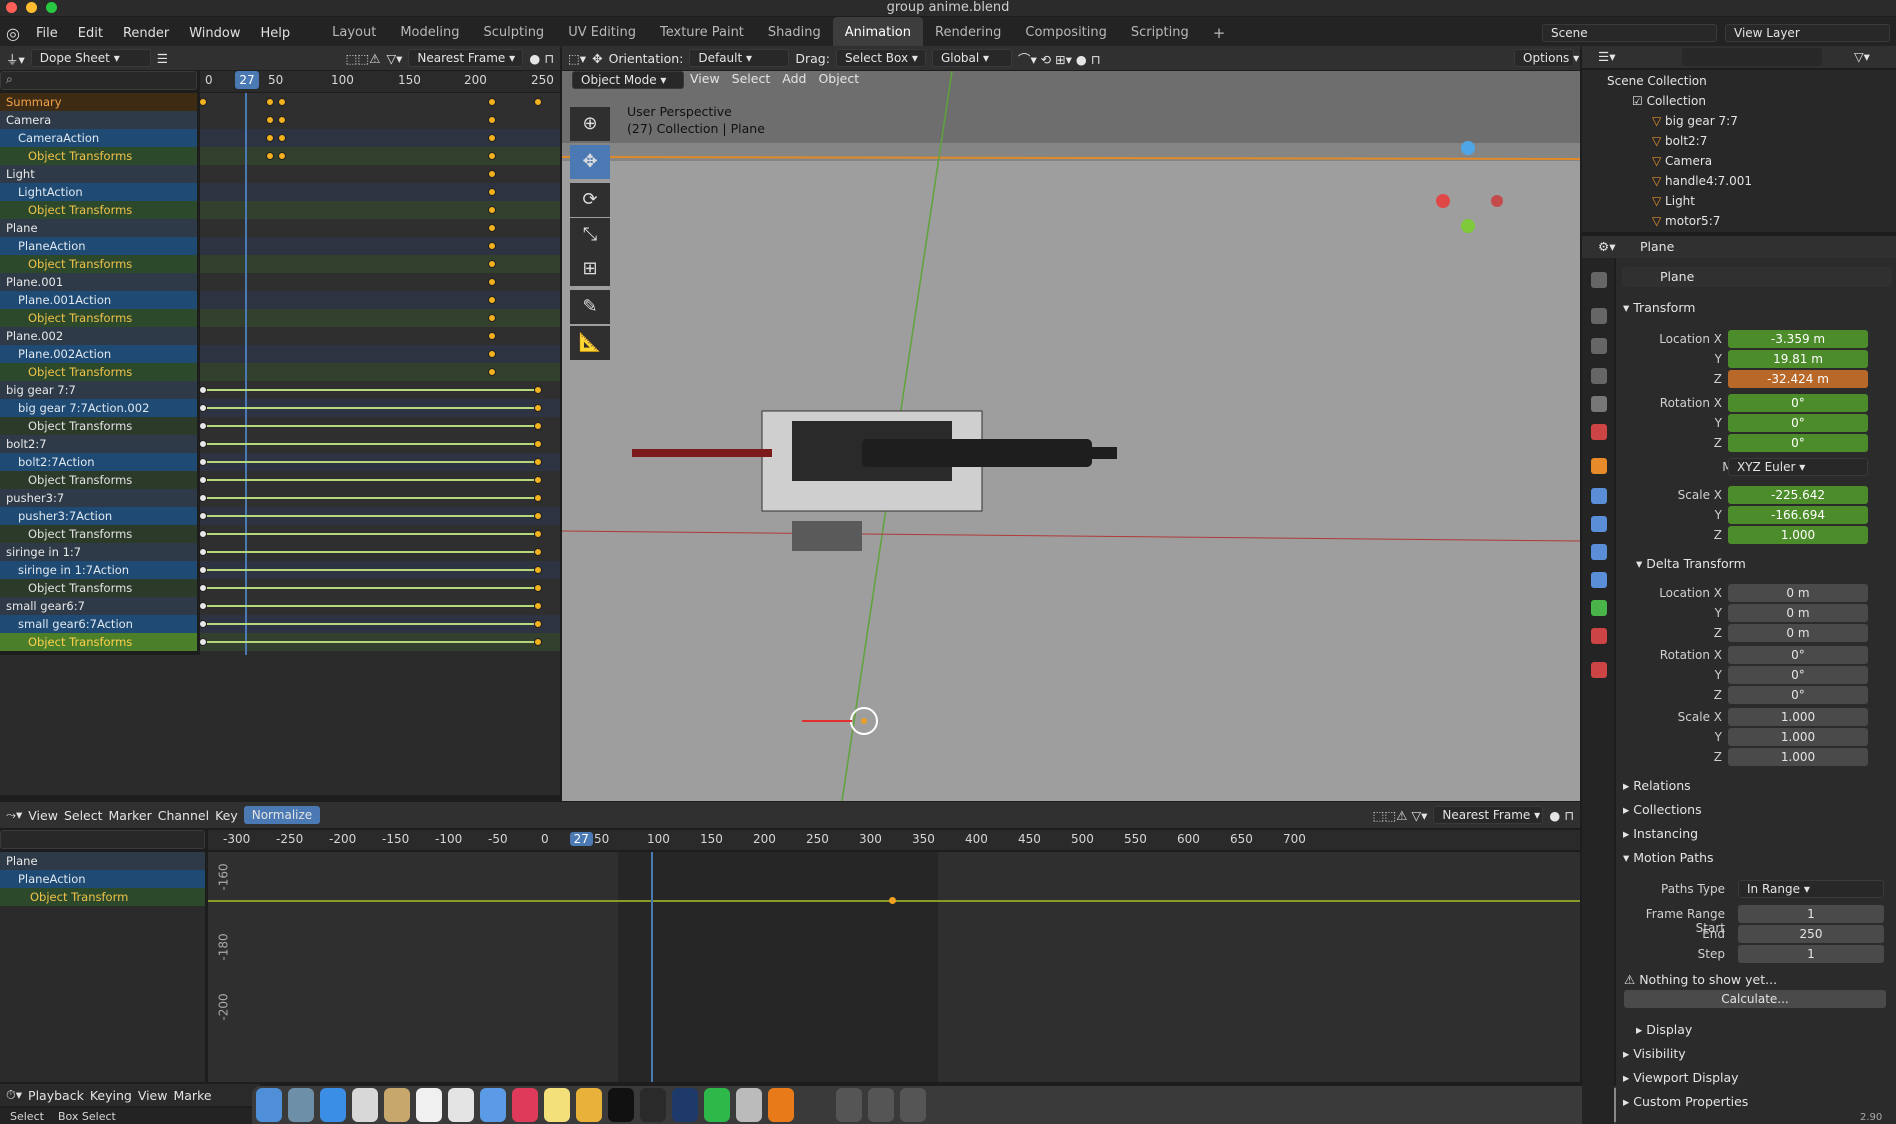 This screenshot has width=1896, height=1124. Describe the element at coordinates (1798, 423) in the screenshot. I see `transform-rotation-field: 0°` at that location.